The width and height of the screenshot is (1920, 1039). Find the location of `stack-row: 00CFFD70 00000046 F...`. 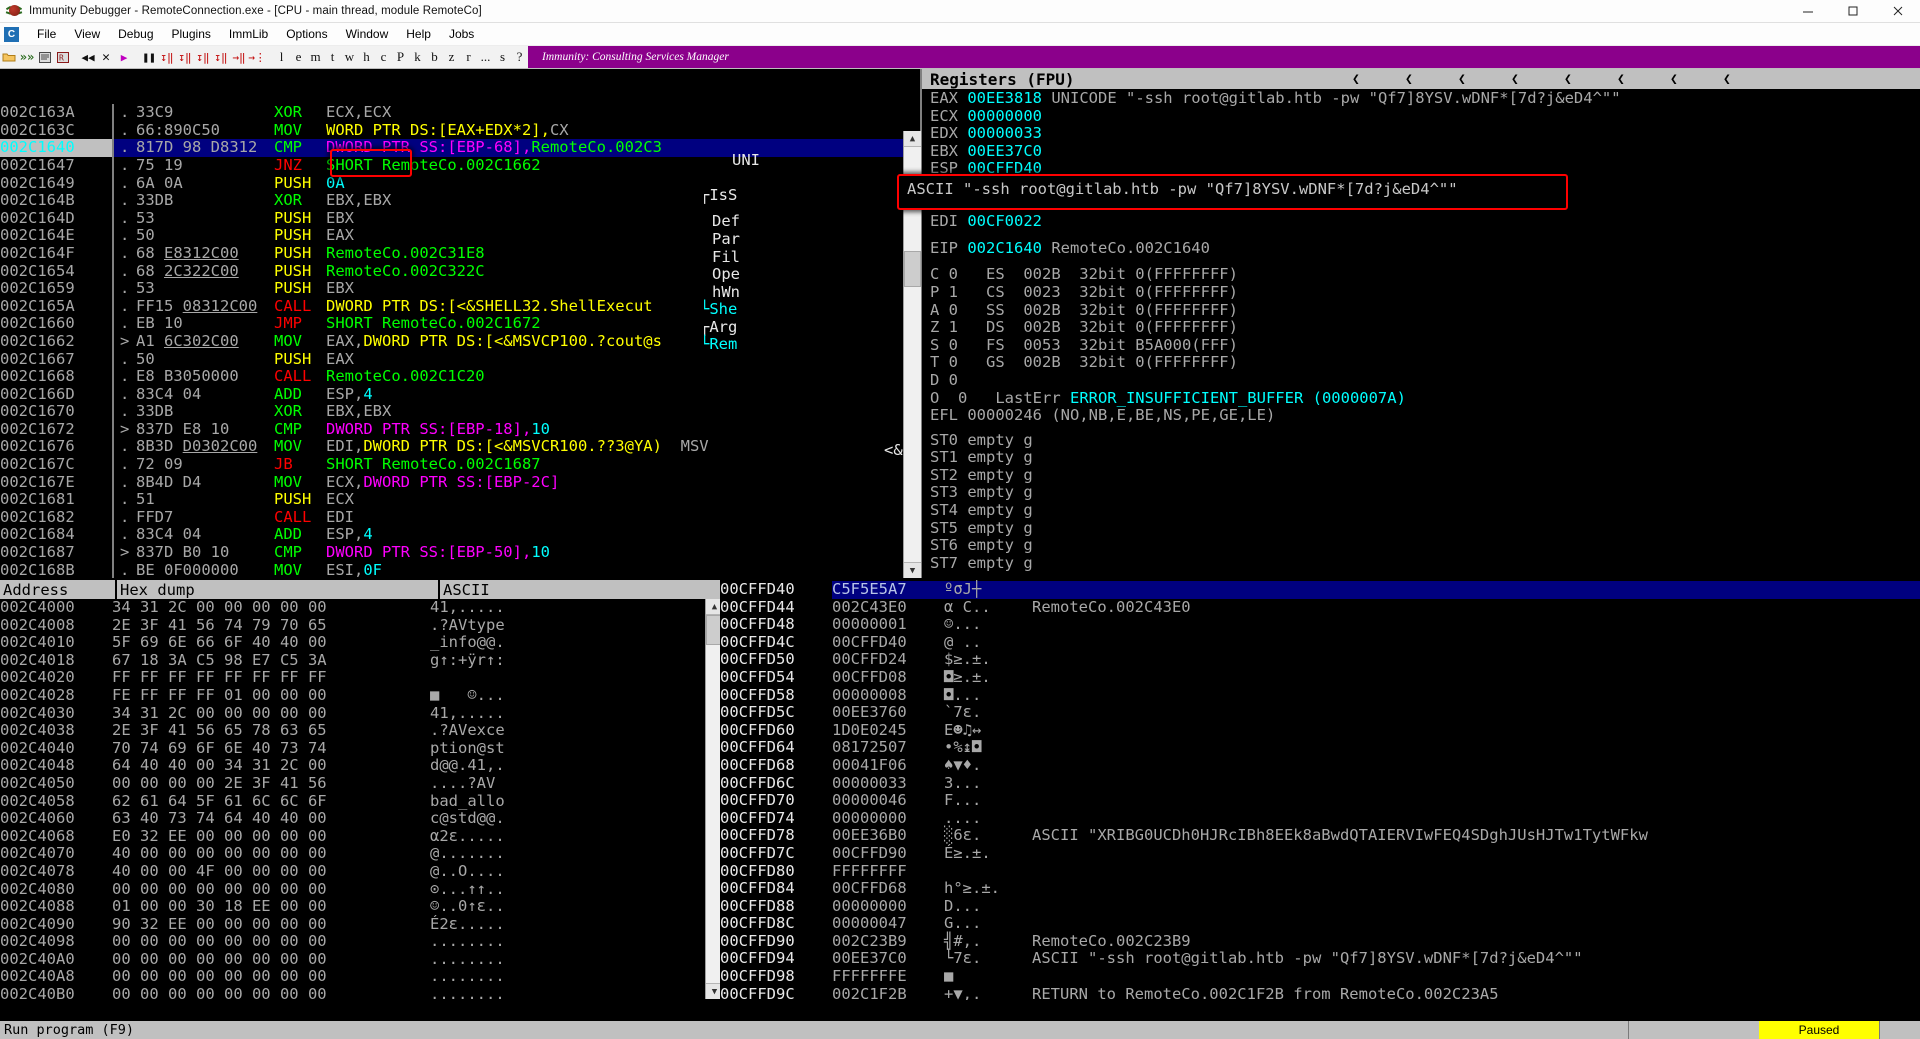

stack-row: 00CFFD70 00000046 F... is located at coordinates (1320, 801).